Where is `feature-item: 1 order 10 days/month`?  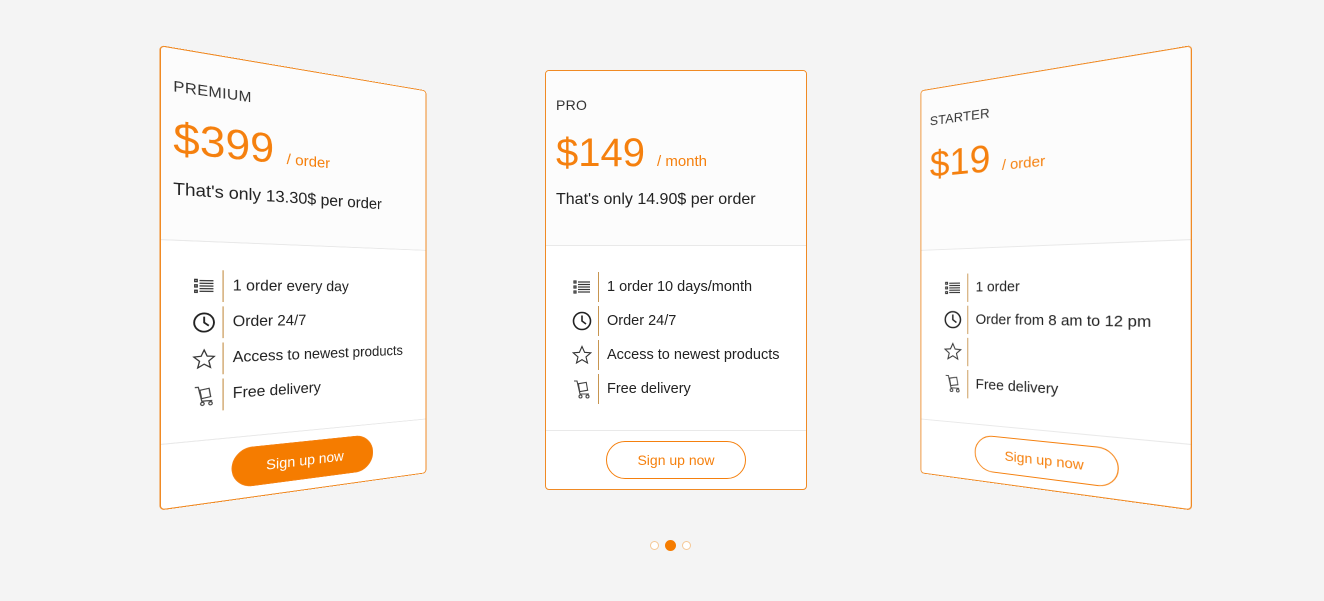 feature-item: 1 order 10 days/month is located at coordinates (688, 287).